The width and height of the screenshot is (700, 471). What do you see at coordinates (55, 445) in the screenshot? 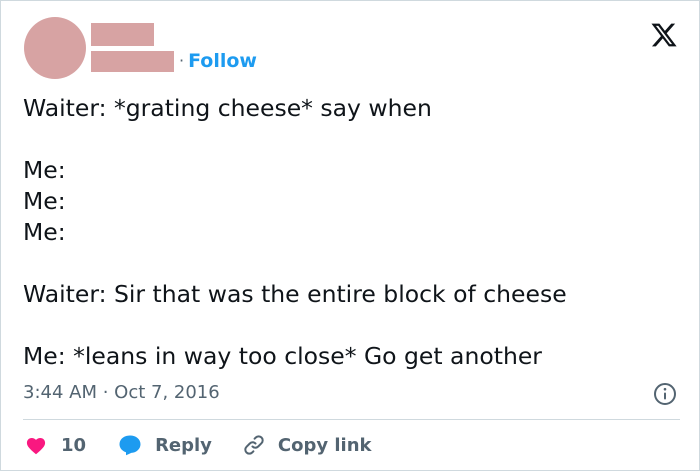
I see `like-button: 10` at bounding box center [55, 445].